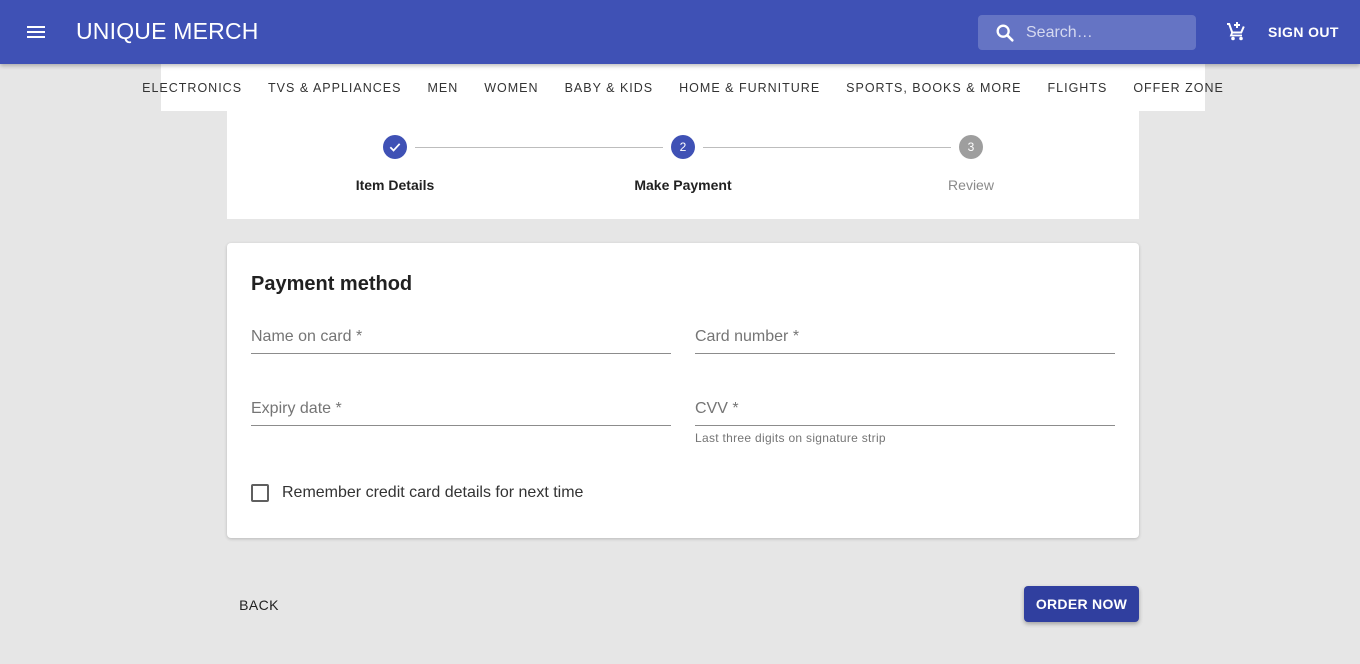 This screenshot has height=664, width=1360. What do you see at coordinates (680, 32) in the screenshot?
I see `app-bar: UNIQUE MERCH SIGN OUT` at bounding box center [680, 32].